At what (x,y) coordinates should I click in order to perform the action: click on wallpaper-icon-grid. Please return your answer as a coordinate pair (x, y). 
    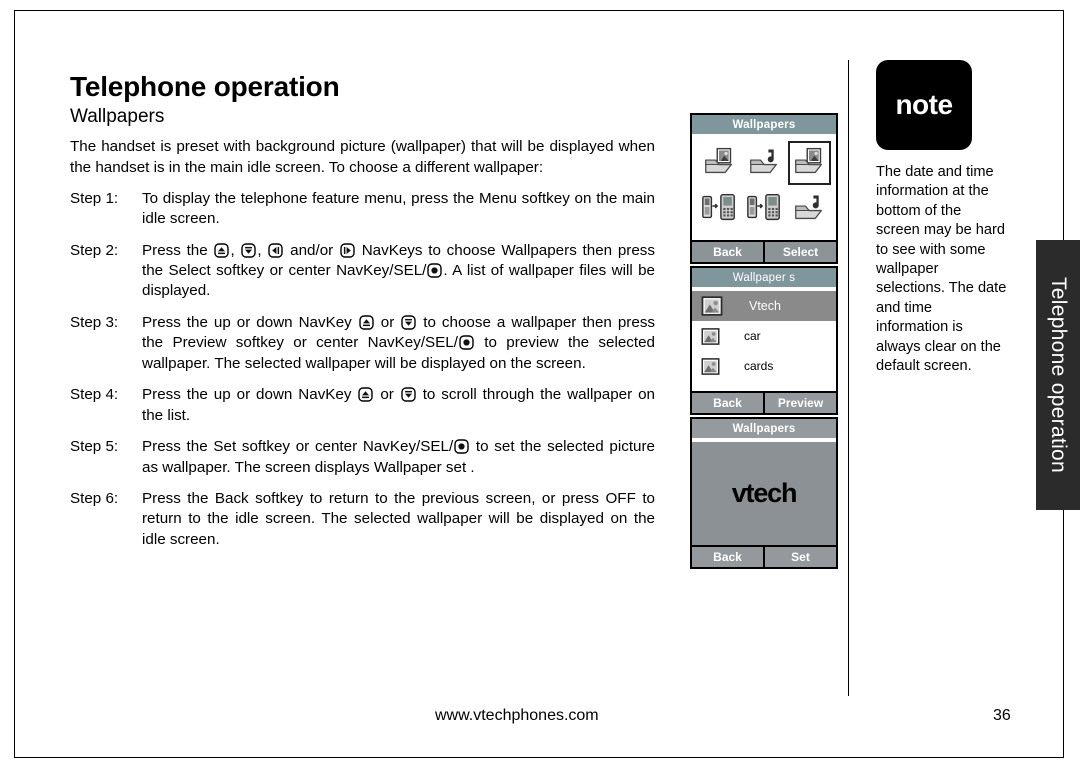
    Looking at the image, I should click on (764, 186).